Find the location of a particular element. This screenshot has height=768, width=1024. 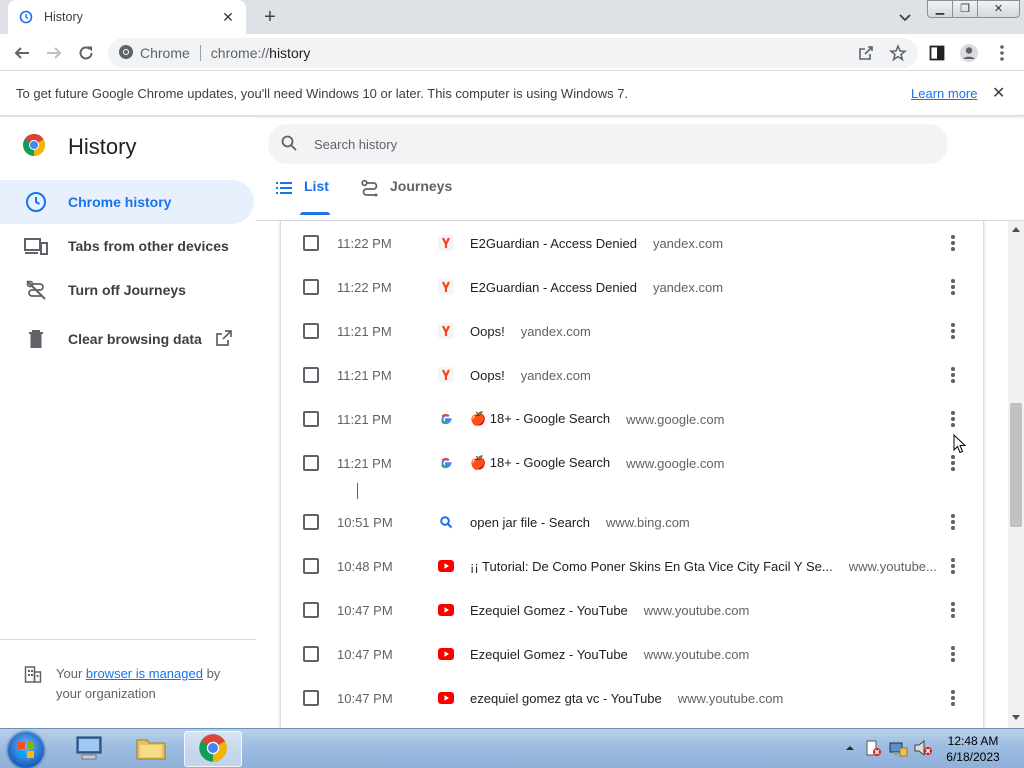

mouse-cursor-icon is located at coordinates (960, 443).